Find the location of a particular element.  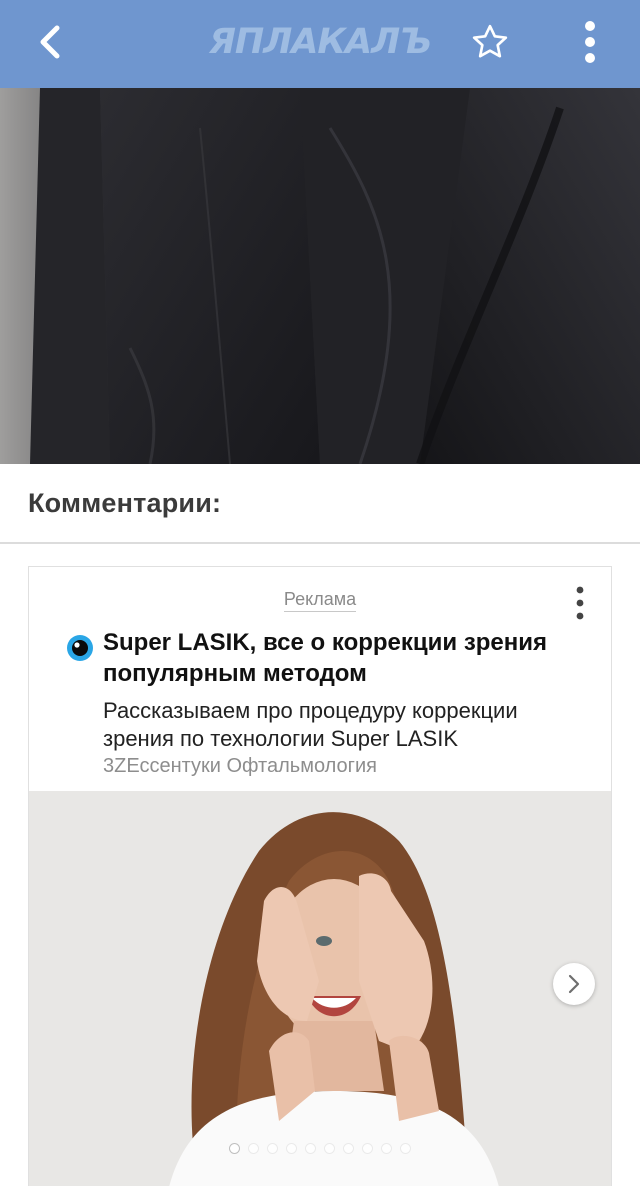

chevron-right-icon is located at coordinates (574, 984).